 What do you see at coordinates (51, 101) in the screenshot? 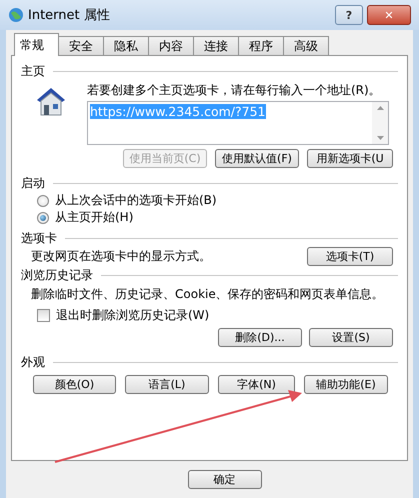
I see `house-icon` at bounding box center [51, 101].